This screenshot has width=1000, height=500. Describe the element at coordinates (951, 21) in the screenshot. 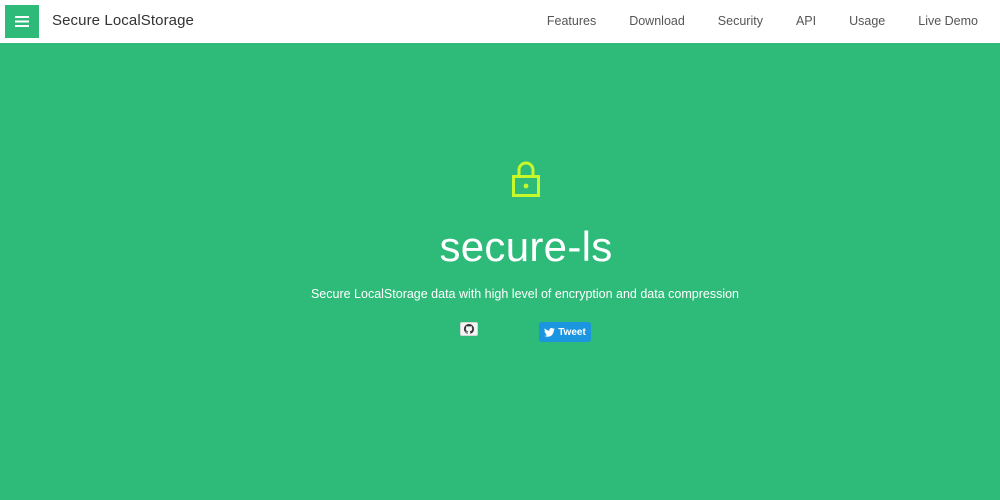

I see `nav-link-live-demo: Live Demo` at that location.